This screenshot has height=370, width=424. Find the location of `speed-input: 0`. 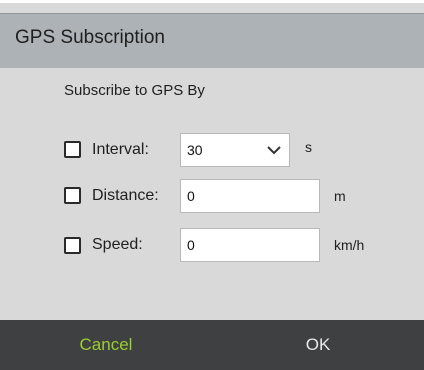

speed-input: 0 is located at coordinates (250, 245).